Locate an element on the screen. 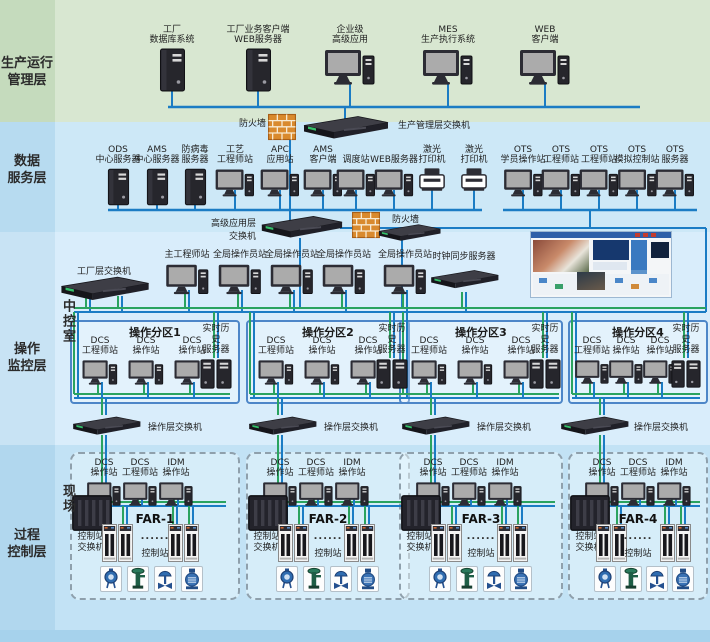 This screenshot has height=642, width=710. device-ots-sim-control-station: OTS 模拟控制站 is located at coordinates (637, 171).